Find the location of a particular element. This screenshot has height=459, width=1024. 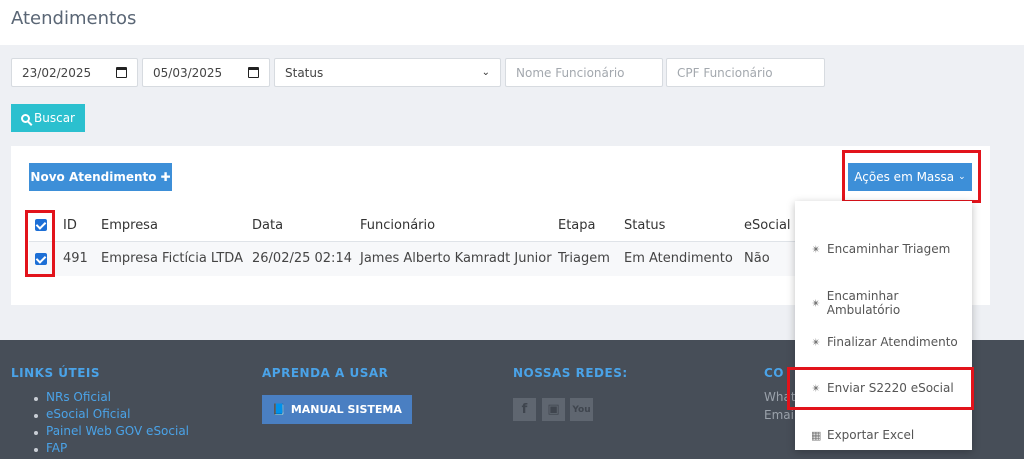

header-id: ID is located at coordinates (70, 225).